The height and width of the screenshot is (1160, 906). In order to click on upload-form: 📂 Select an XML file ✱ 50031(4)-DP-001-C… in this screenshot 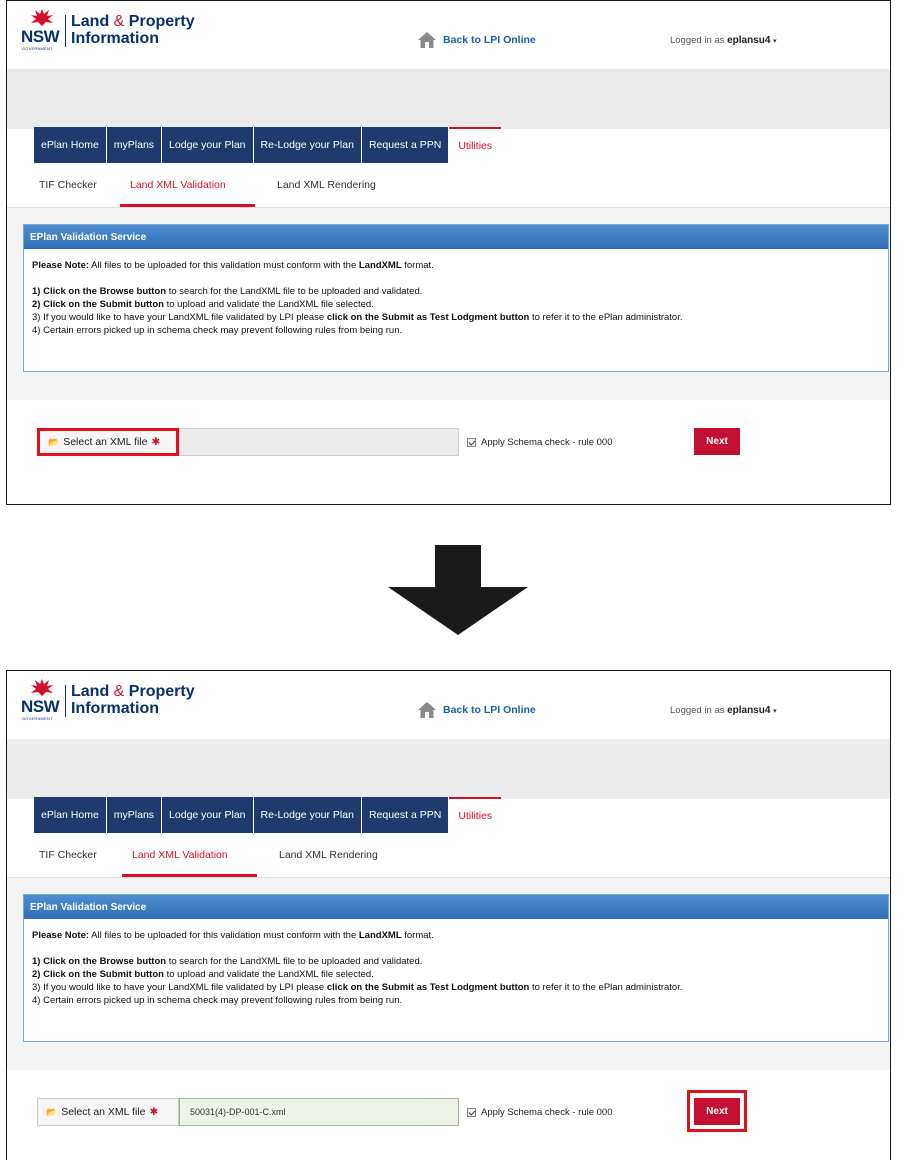, I will do `click(448, 1115)`.